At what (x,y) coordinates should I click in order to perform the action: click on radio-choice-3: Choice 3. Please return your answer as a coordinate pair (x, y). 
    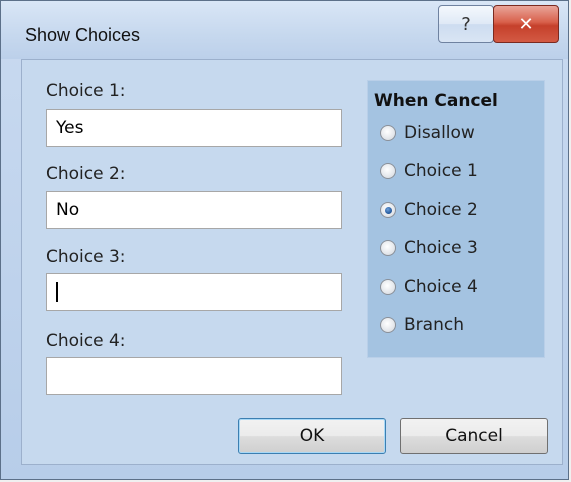
    Looking at the image, I should click on (429, 248).